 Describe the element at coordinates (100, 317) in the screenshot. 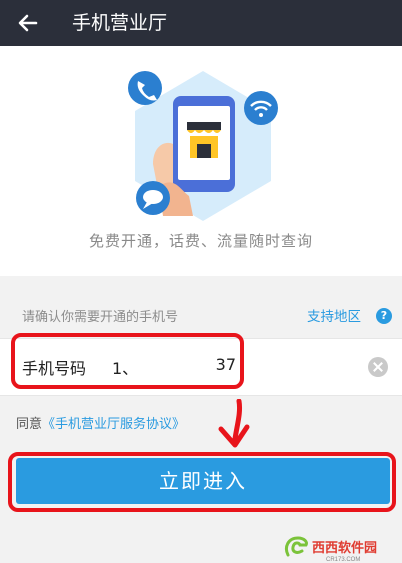

I see `confirm-phone-label: 请确认你需要开通的手机号` at that location.